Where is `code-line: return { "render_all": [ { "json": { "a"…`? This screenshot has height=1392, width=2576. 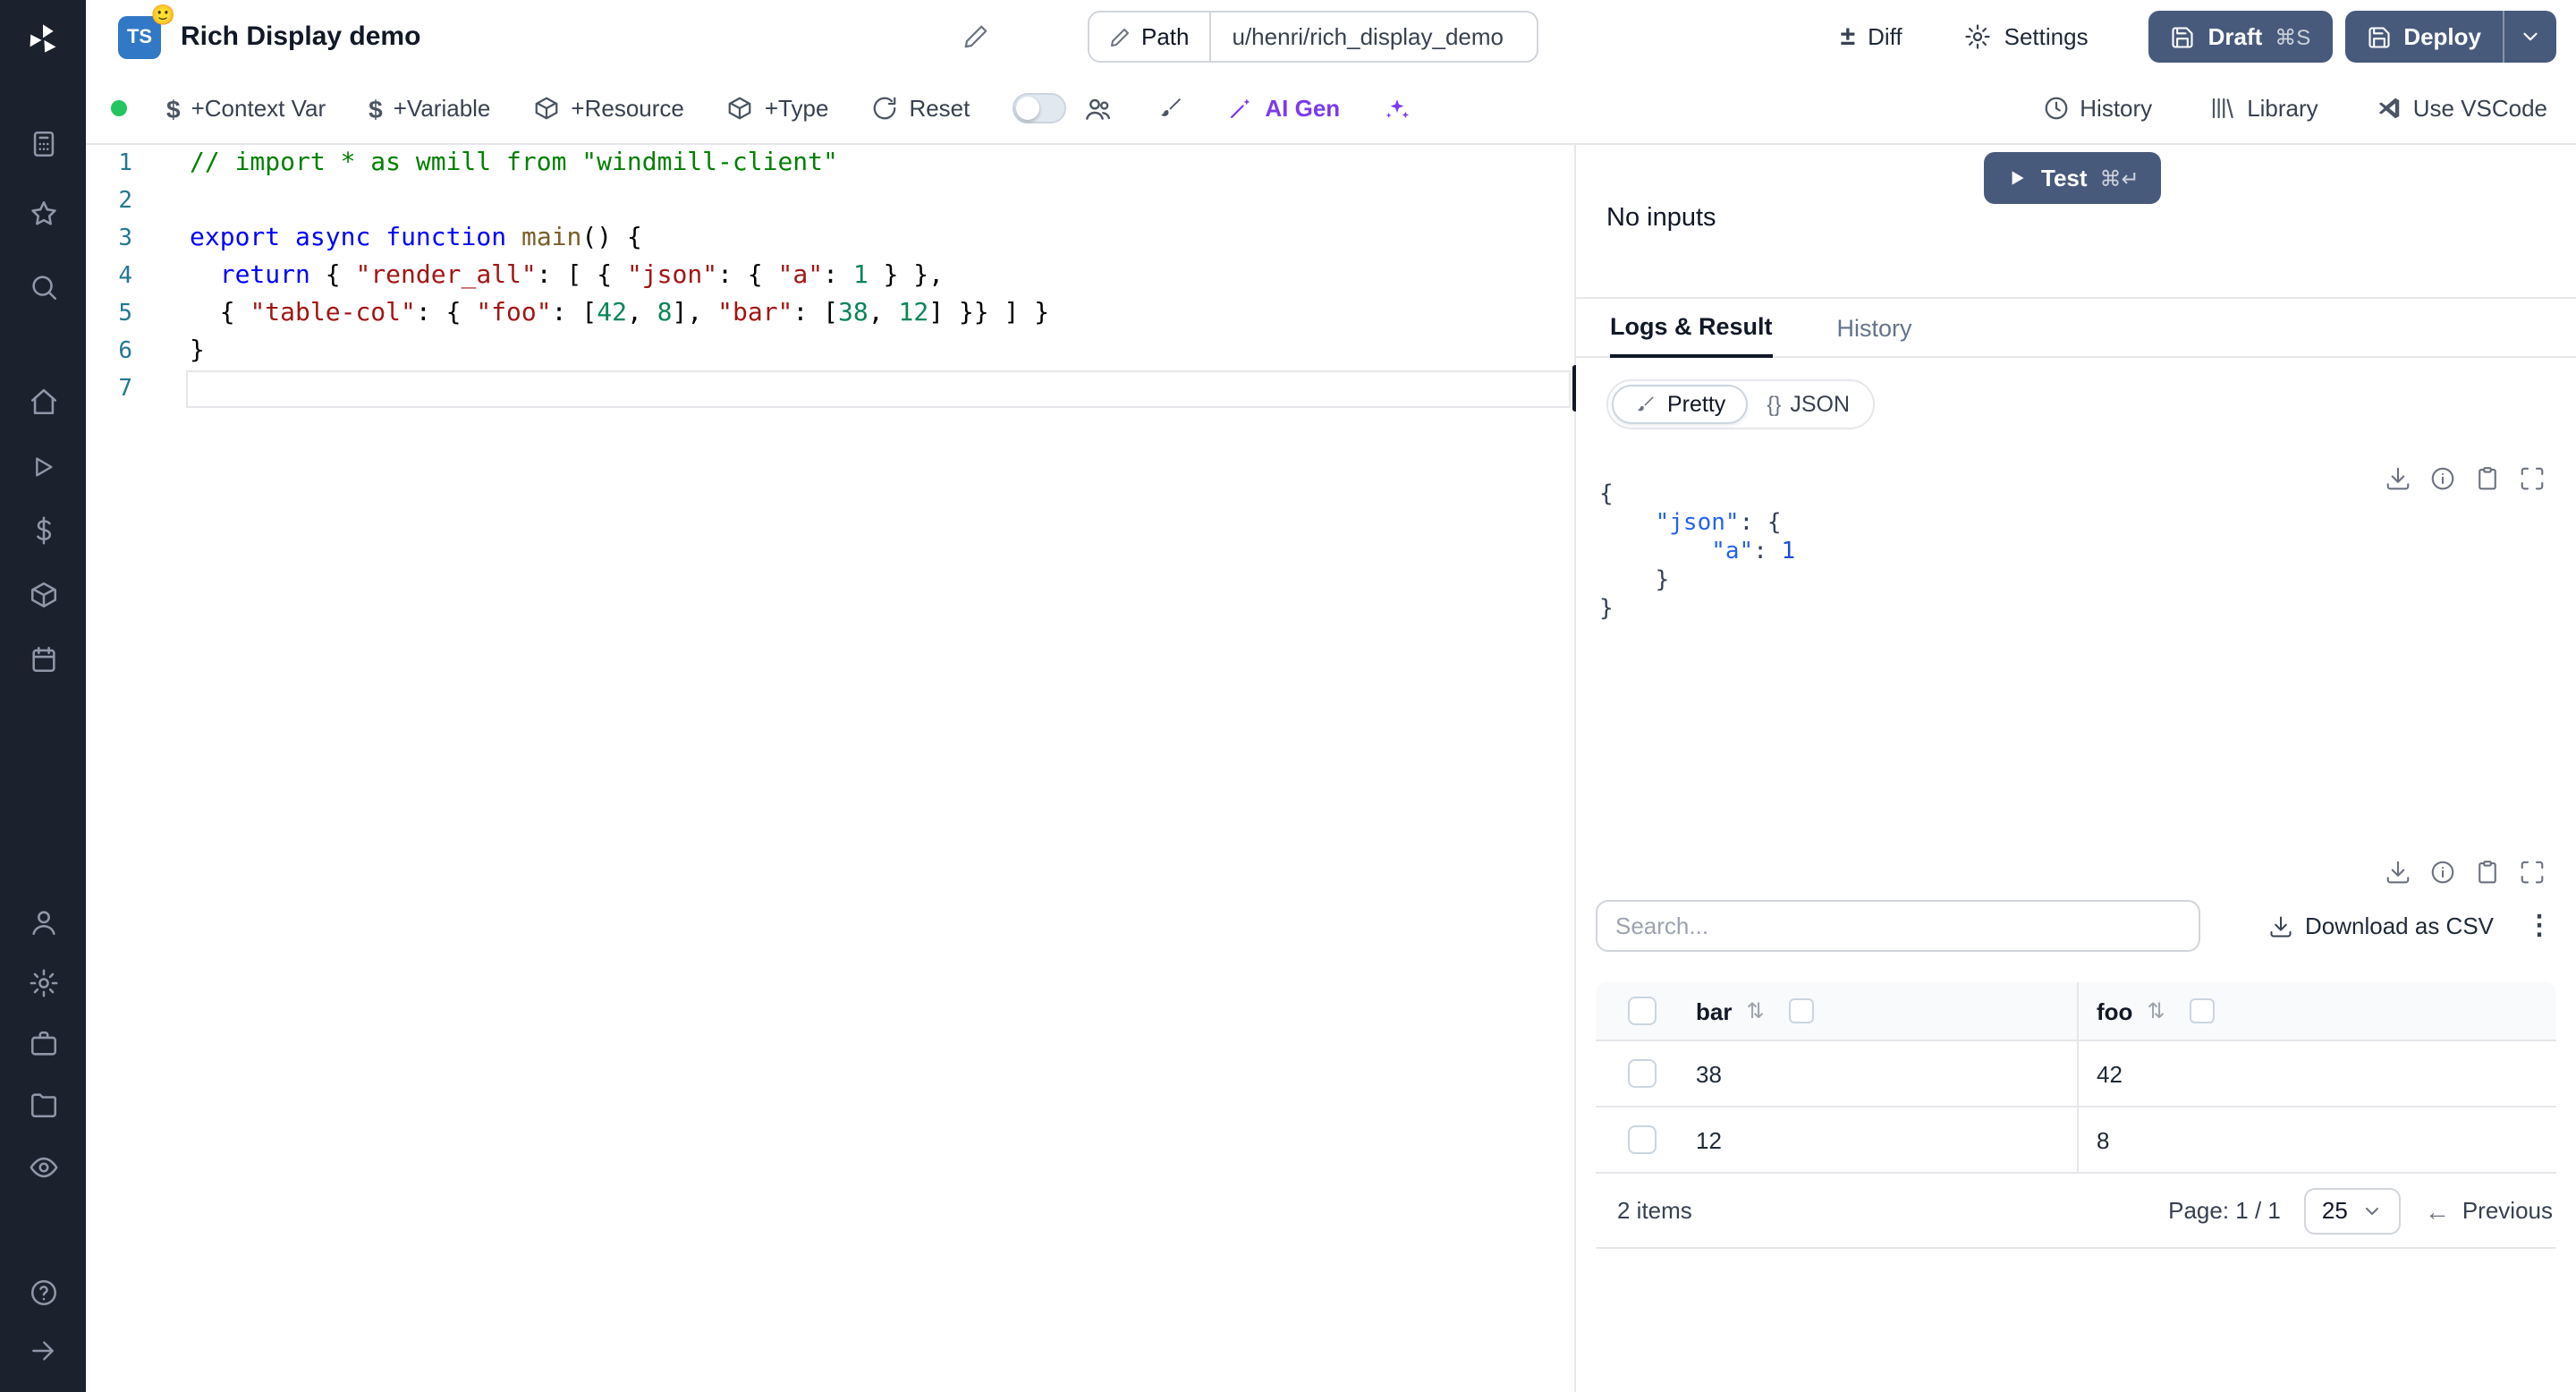 code-line: return { "render_all": [ { "json": { "a"… is located at coordinates (582, 275).